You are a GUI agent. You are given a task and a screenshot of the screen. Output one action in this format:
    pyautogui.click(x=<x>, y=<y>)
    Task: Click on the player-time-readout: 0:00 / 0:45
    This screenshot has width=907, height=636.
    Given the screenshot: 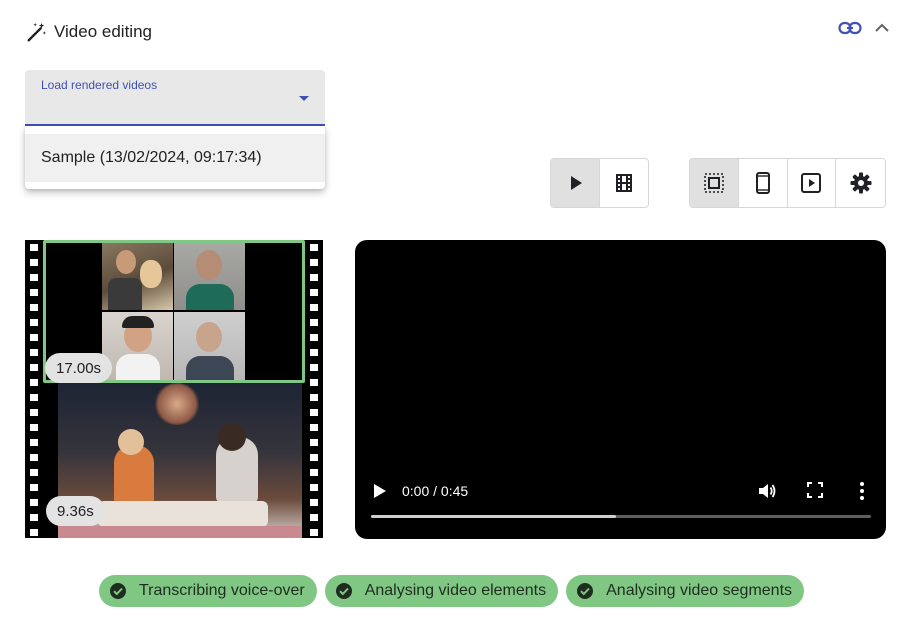 What is the action you would take?
    pyautogui.click(x=435, y=491)
    